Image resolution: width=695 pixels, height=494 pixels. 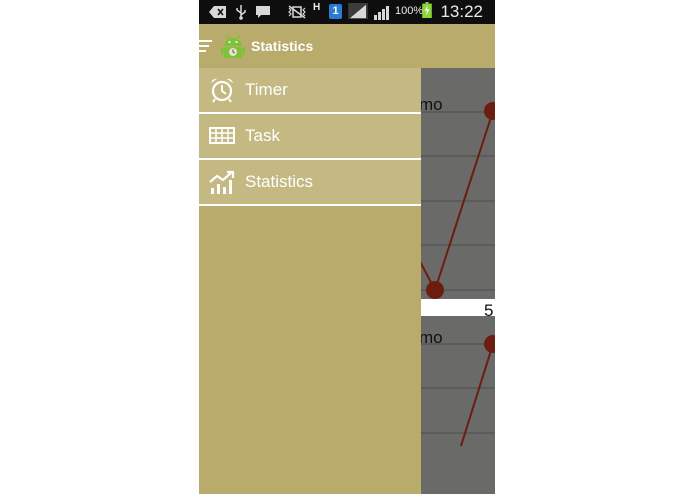 I want to click on sim-badge: 1, so click(x=335, y=11).